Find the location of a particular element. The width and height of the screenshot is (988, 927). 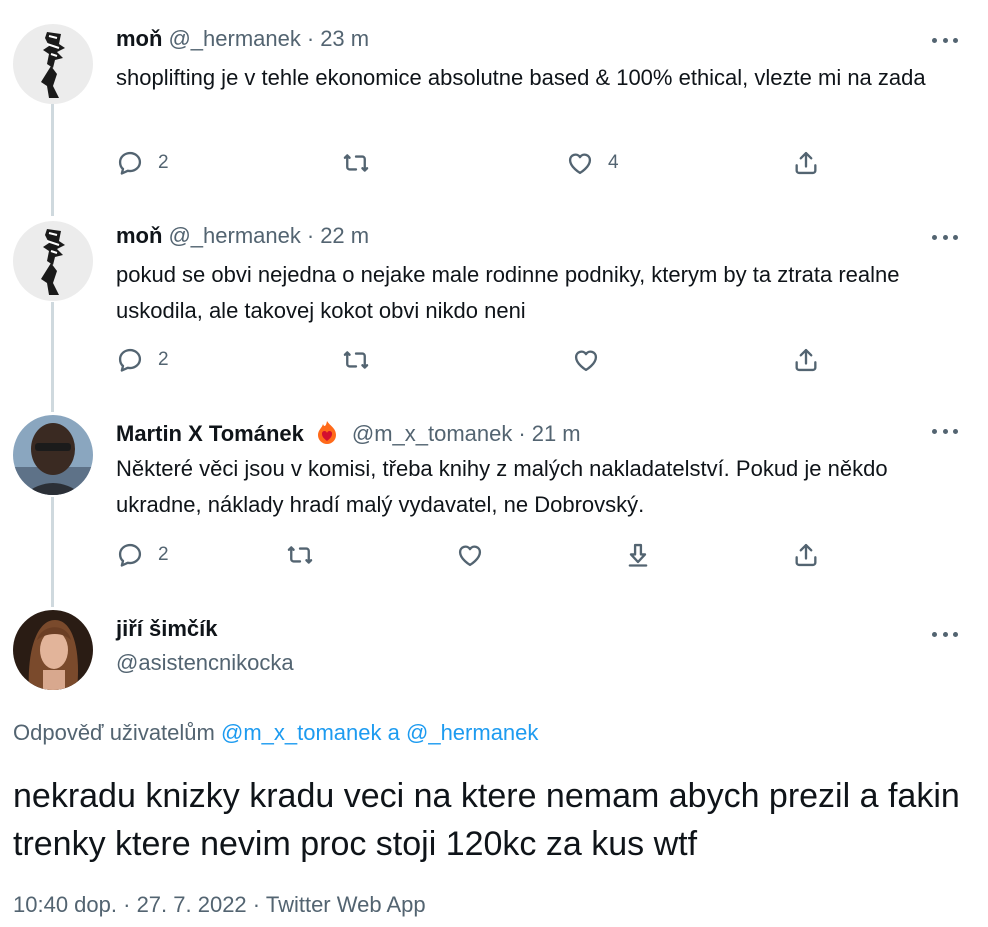

mention-link: @_hermanek is located at coordinates (472, 732).